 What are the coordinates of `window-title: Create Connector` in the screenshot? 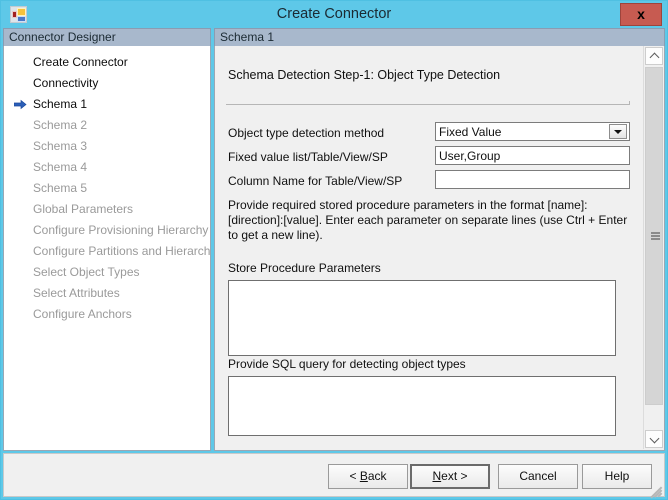 It's located at (334, 14).